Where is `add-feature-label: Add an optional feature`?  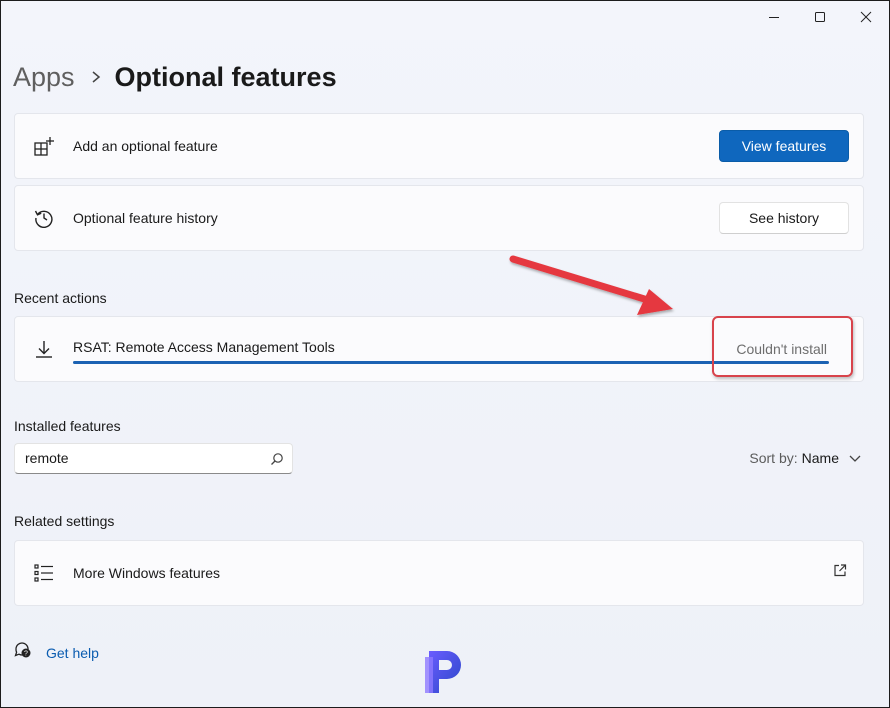
add-feature-label: Add an optional feature is located at coordinates (145, 146).